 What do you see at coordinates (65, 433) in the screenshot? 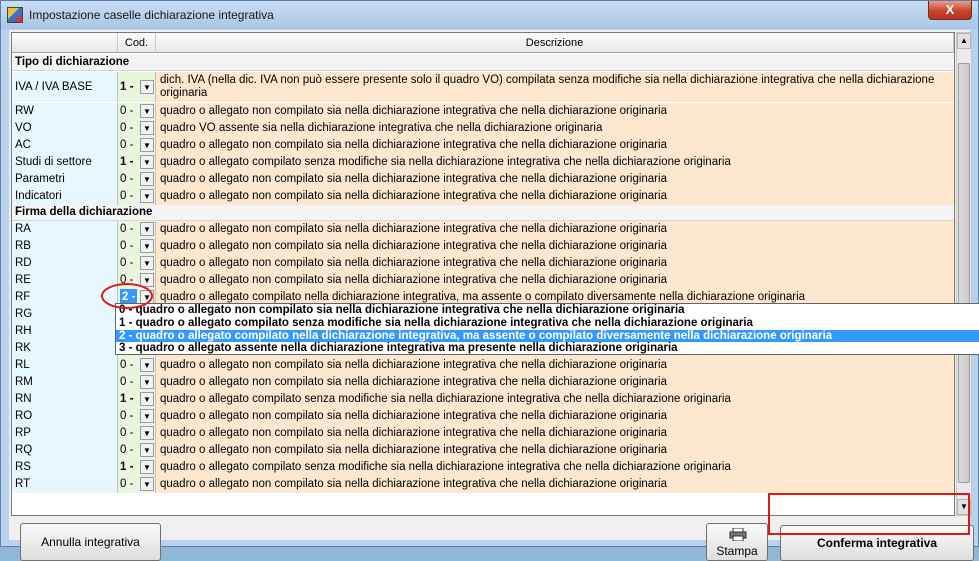
I see `row-name: RP` at bounding box center [65, 433].